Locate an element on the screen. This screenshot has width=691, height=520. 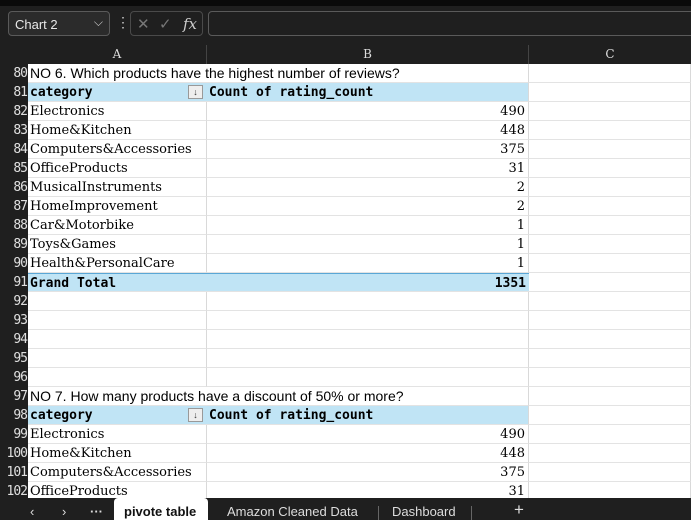
cell-b: 2 is located at coordinates (368, 187).